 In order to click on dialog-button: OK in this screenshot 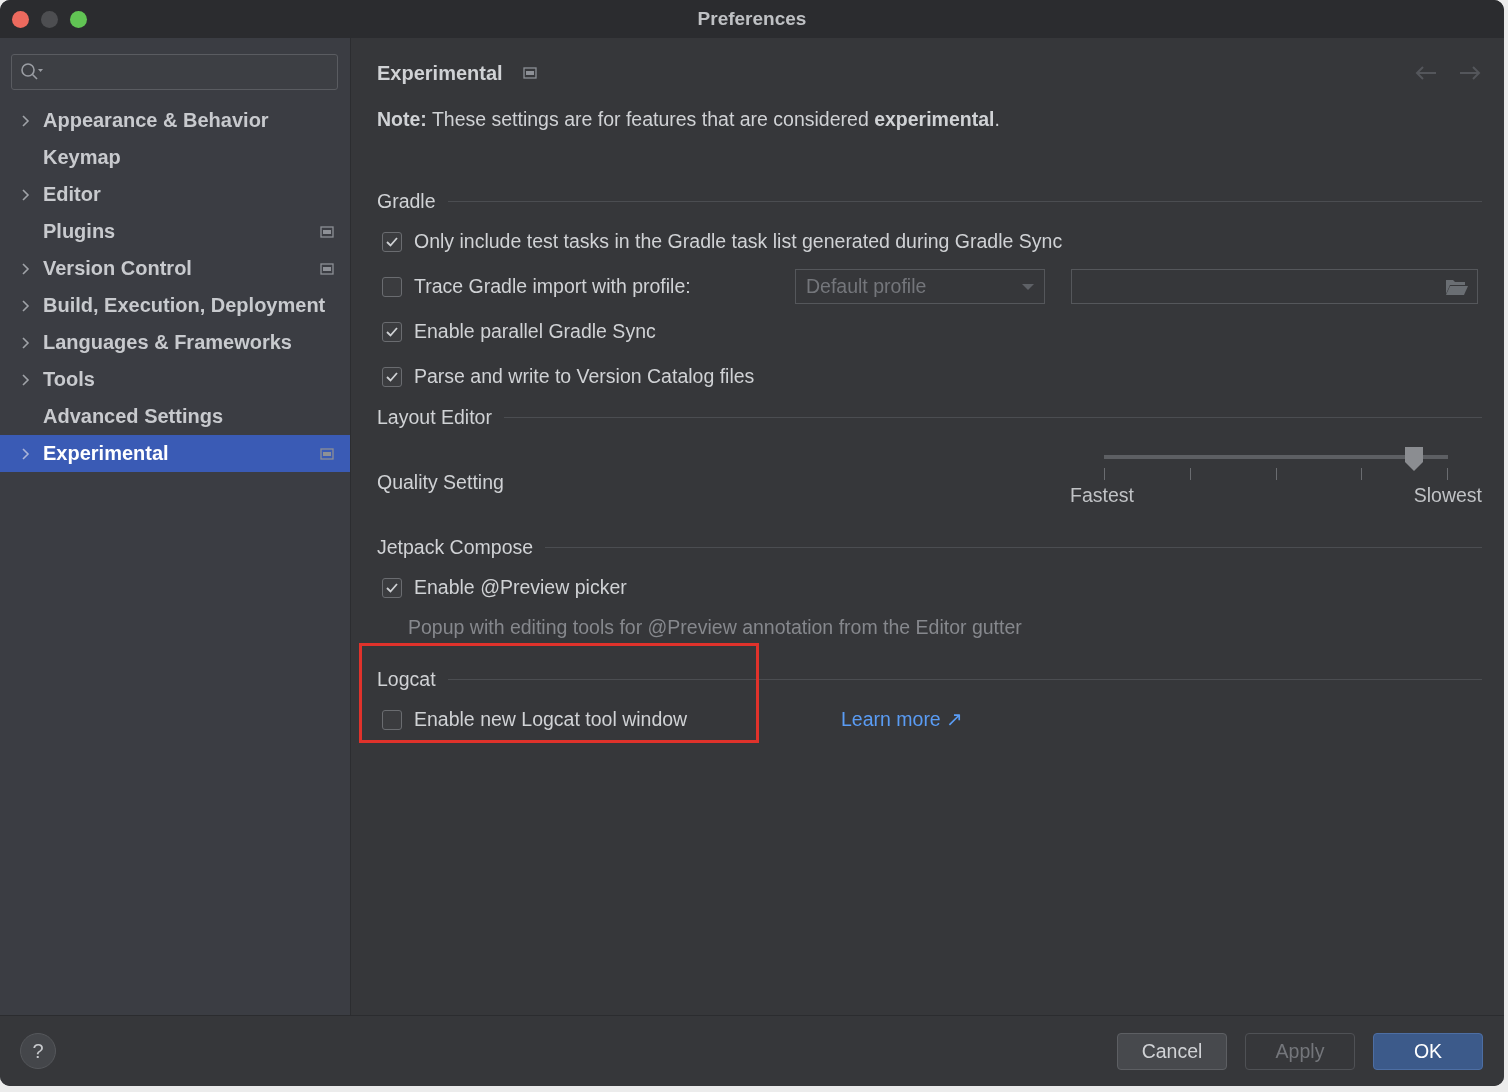, I will do `click(1428, 1051)`.